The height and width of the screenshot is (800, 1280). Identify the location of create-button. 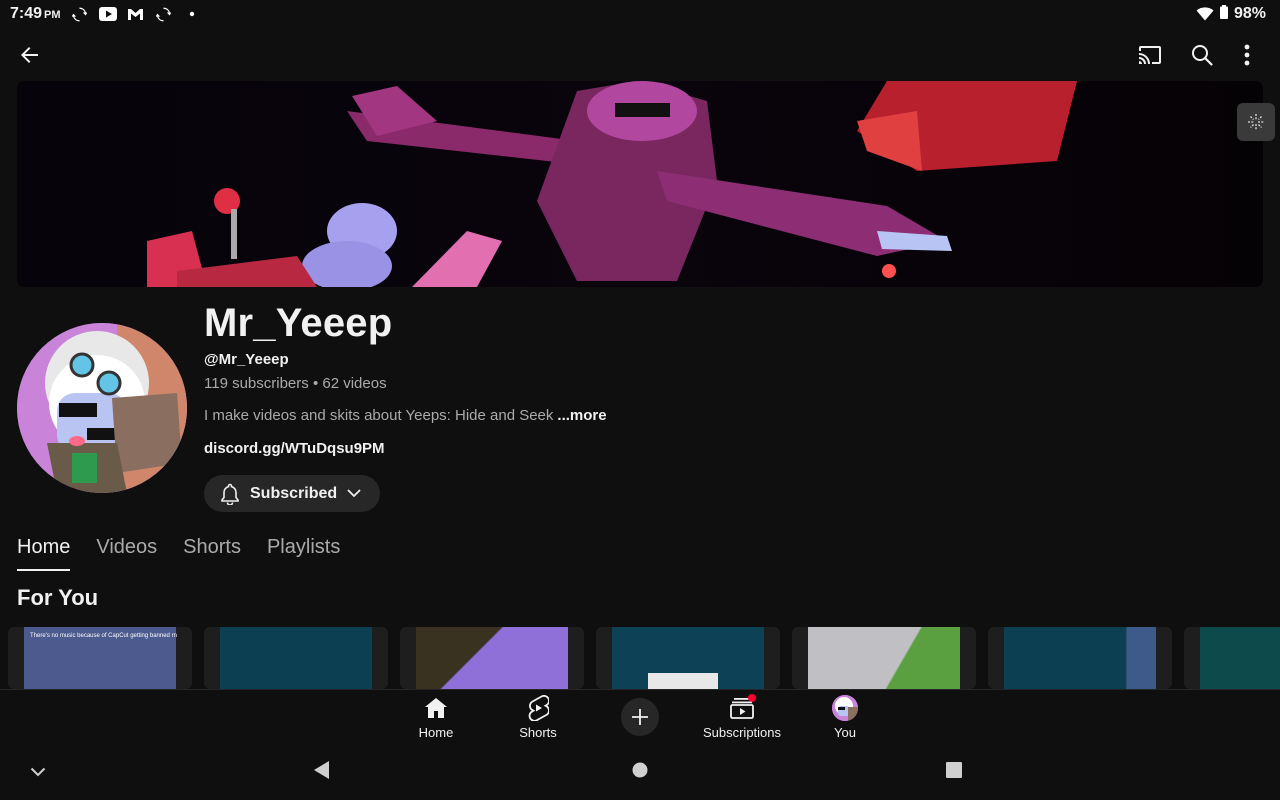
(640, 717).